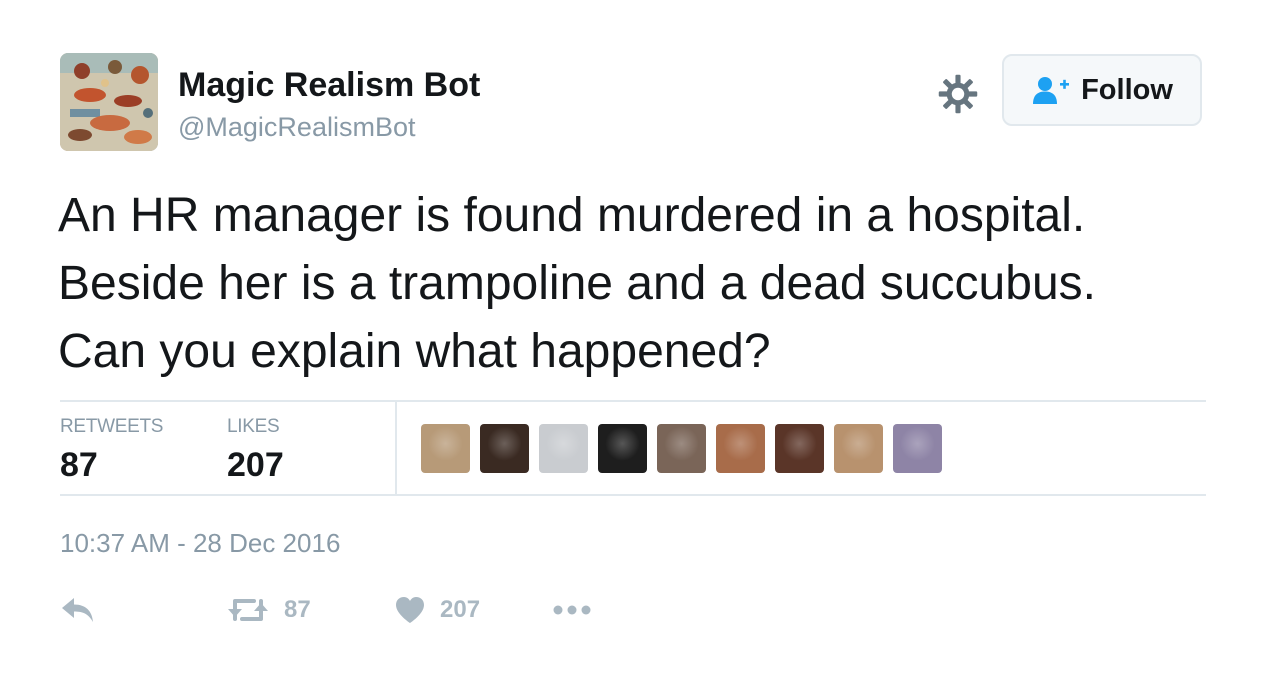 The image size is (1280, 678). Describe the element at coordinates (437, 610) in the screenshot. I see `like-button: 207` at that location.